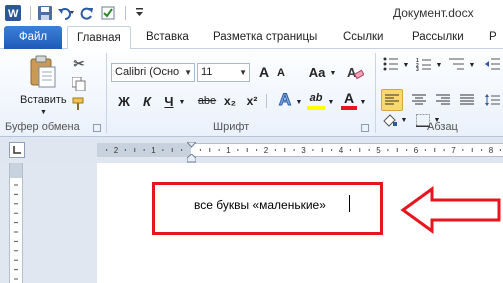 The height and width of the screenshot is (283, 503). I want to click on annotation-highlight-box, so click(267, 208).